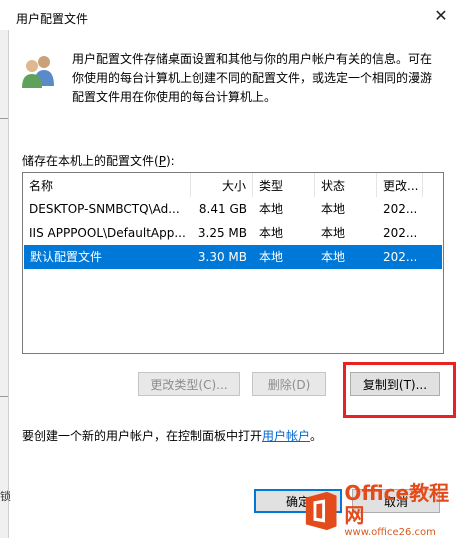 The width and height of the screenshot is (464, 540). Describe the element at coordinates (289, 384) in the screenshot. I see `delete-button: 删除(D)` at that location.